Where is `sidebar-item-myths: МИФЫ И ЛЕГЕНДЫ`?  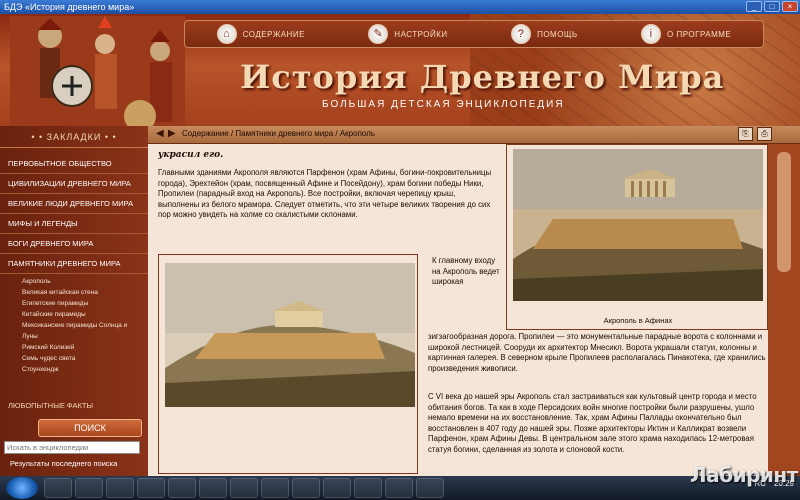 sidebar-item-myths: МИФЫ И ЛЕГЕНДЫ is located at coordinates (74, 224).